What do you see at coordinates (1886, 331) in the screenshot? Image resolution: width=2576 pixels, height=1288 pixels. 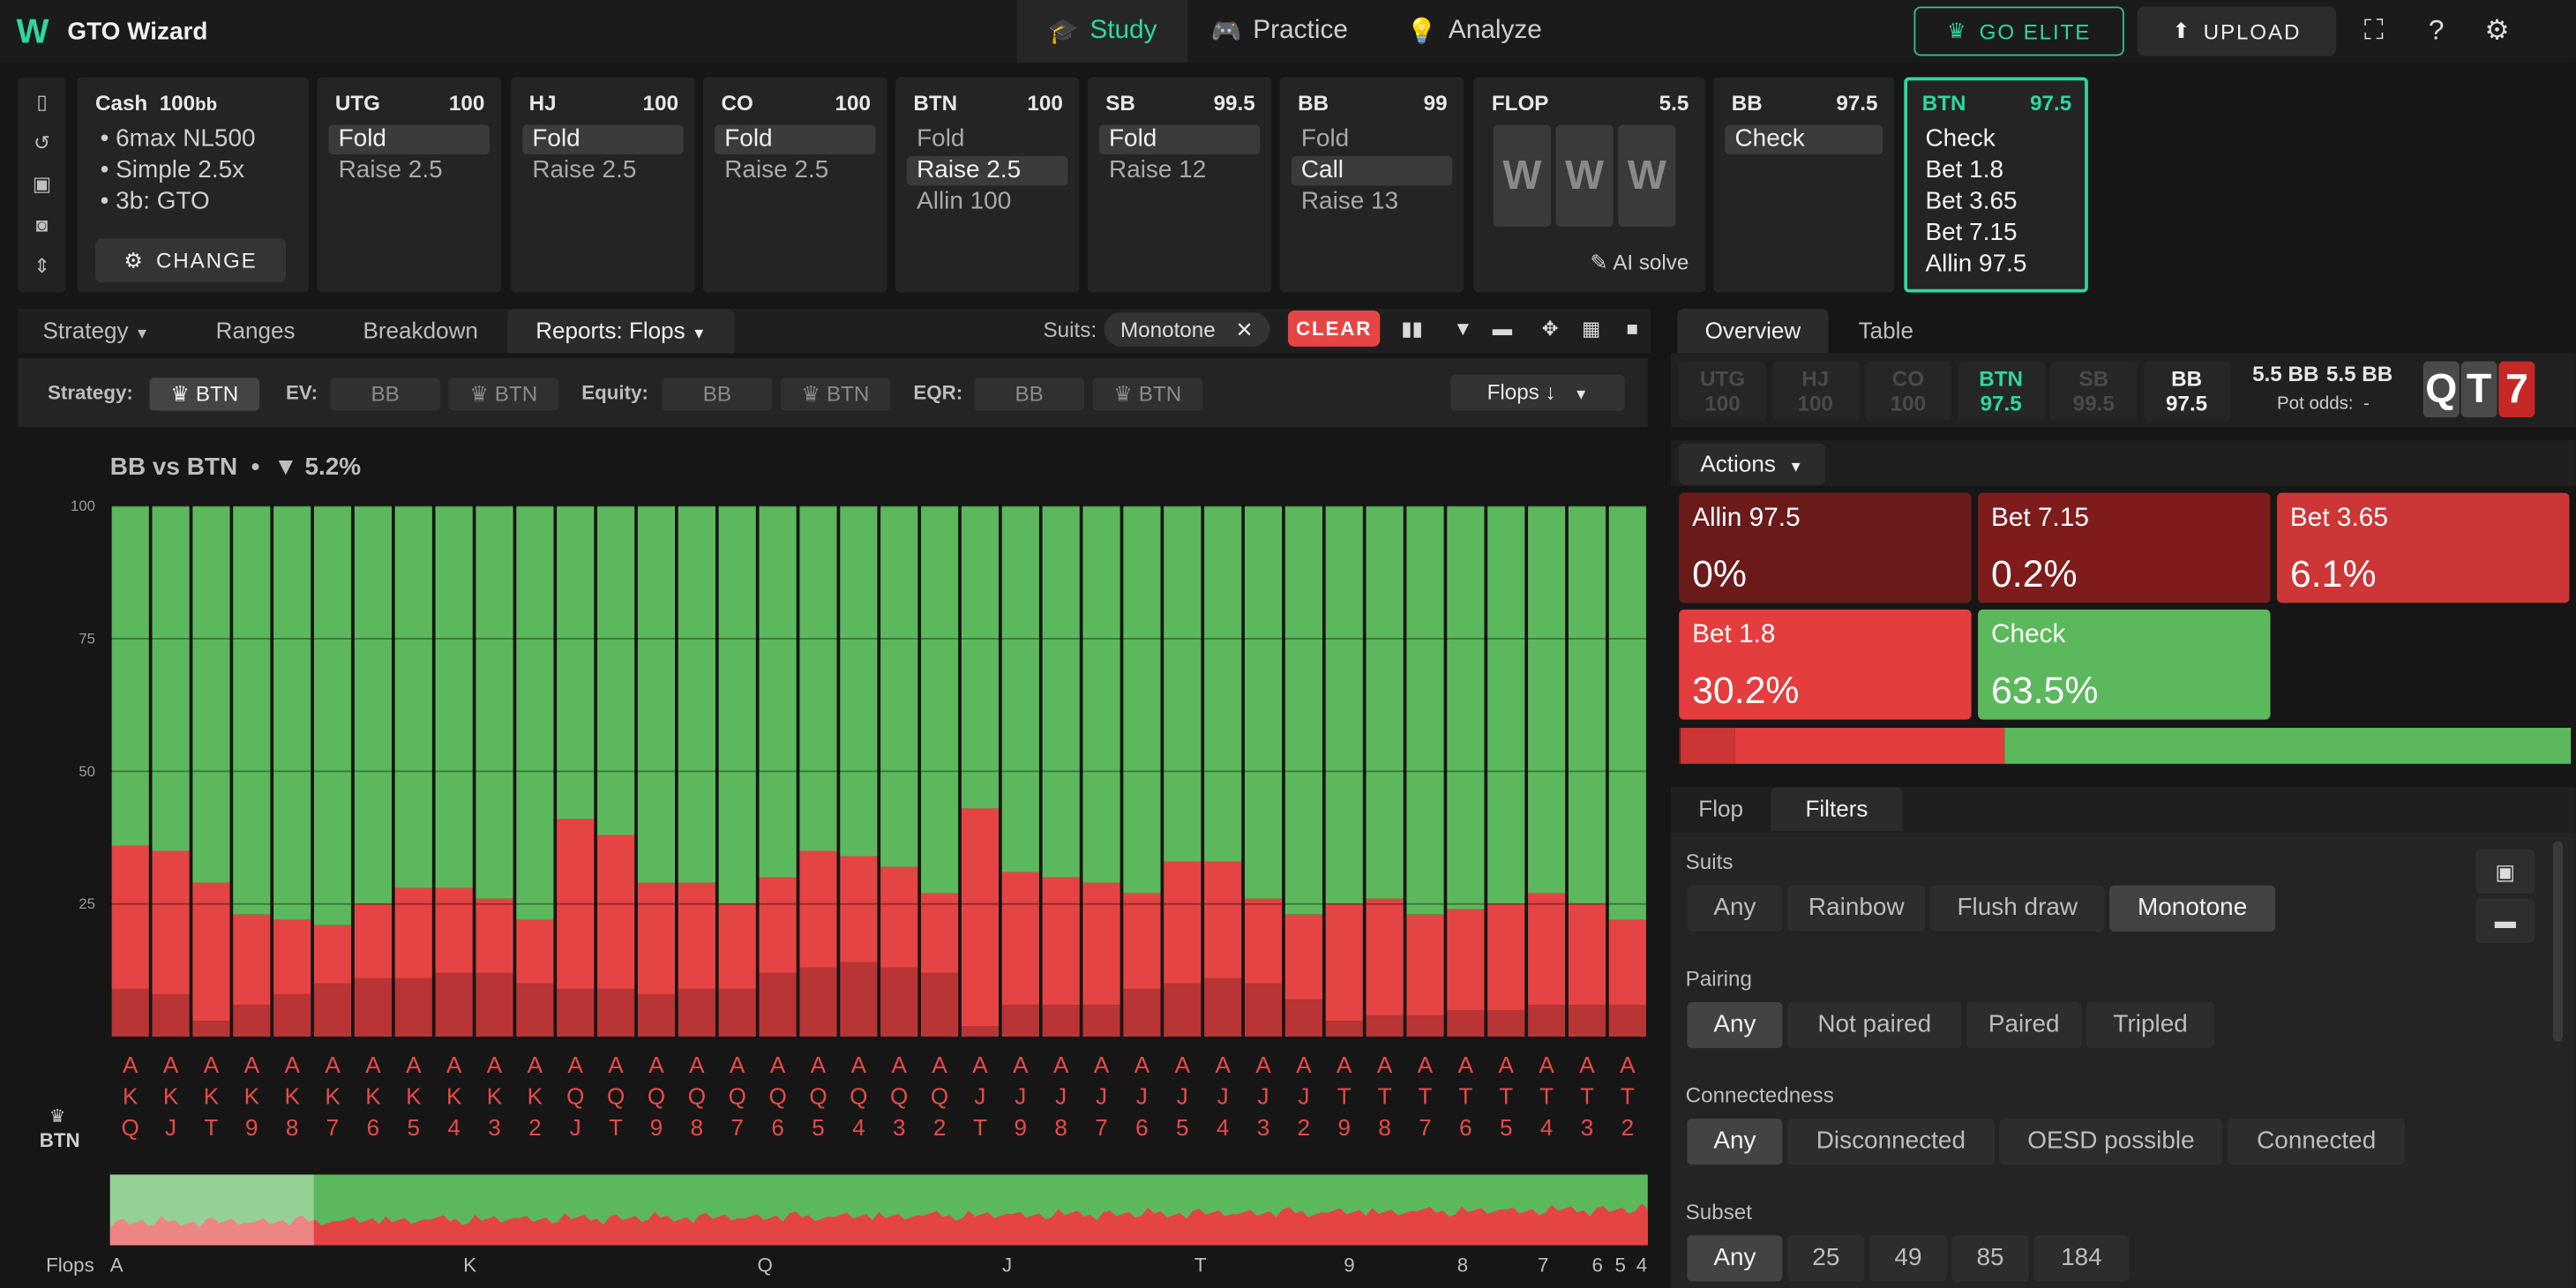 I see `tab-table: Table` at bounding box center [1886, 331].